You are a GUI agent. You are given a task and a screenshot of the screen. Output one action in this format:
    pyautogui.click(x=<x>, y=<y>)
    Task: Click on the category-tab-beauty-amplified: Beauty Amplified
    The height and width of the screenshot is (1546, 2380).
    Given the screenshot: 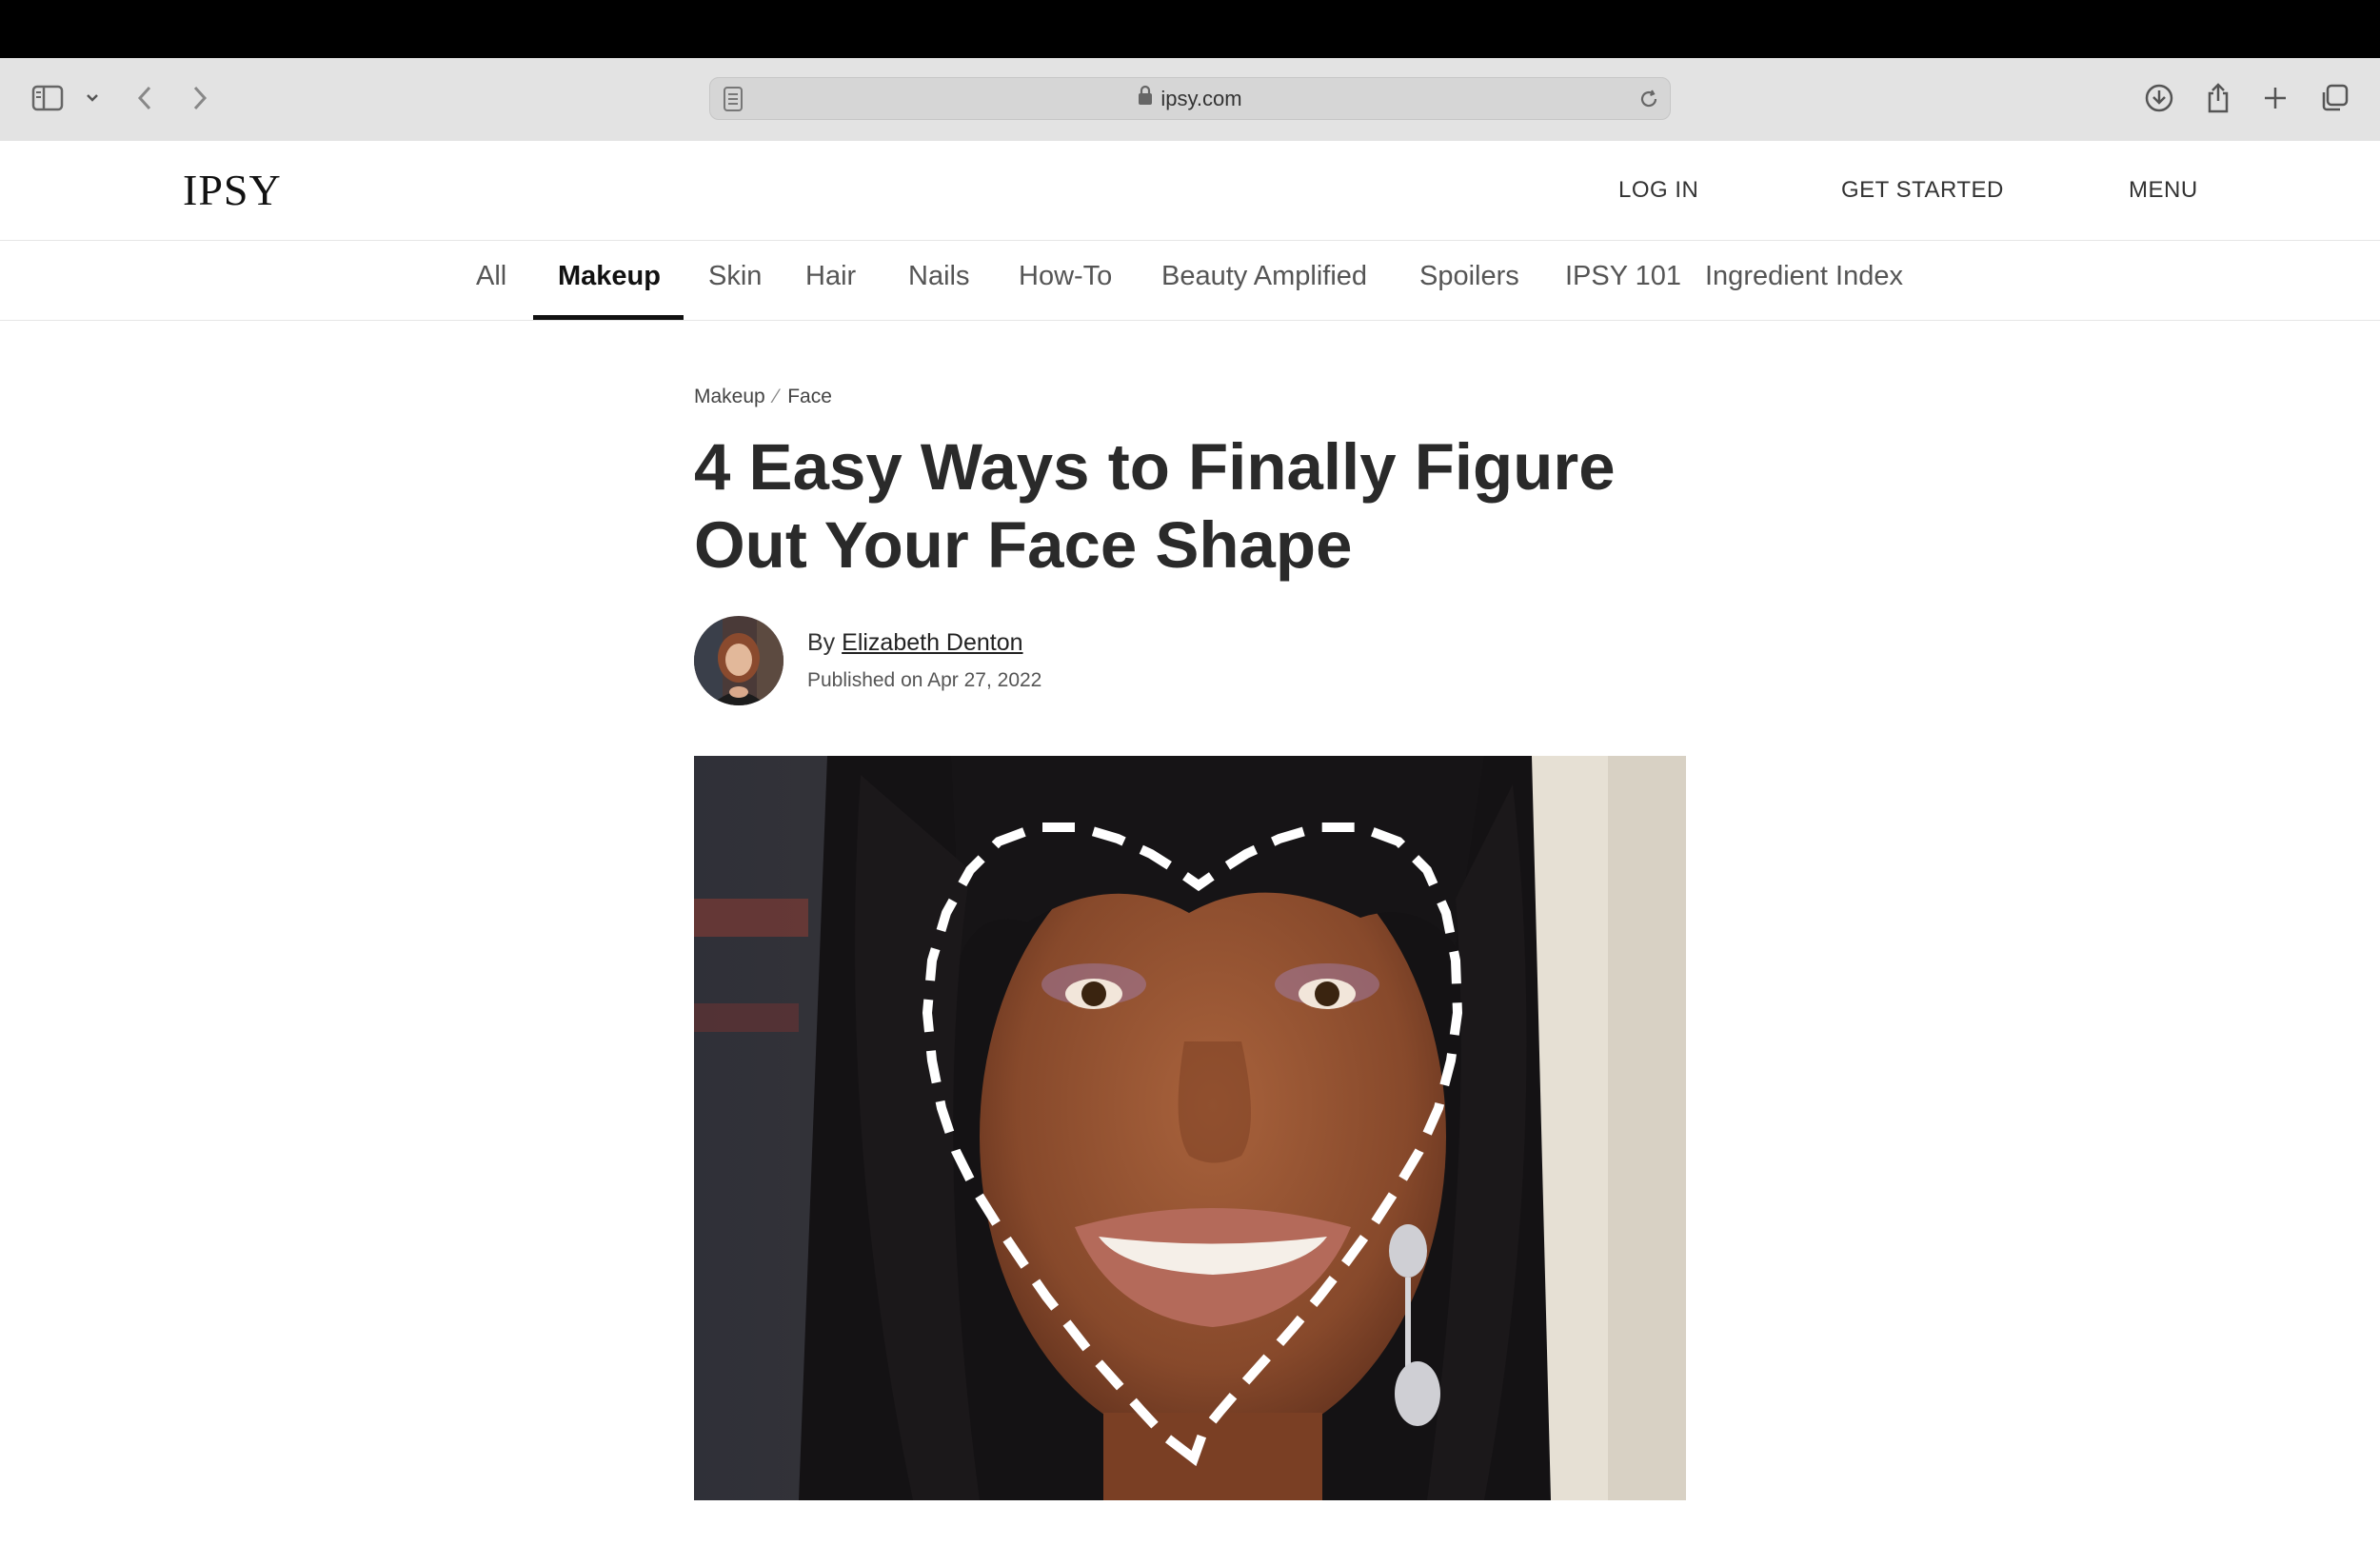 What is the action you would take?
    pyautogui.click(x=1264, y=280)
    